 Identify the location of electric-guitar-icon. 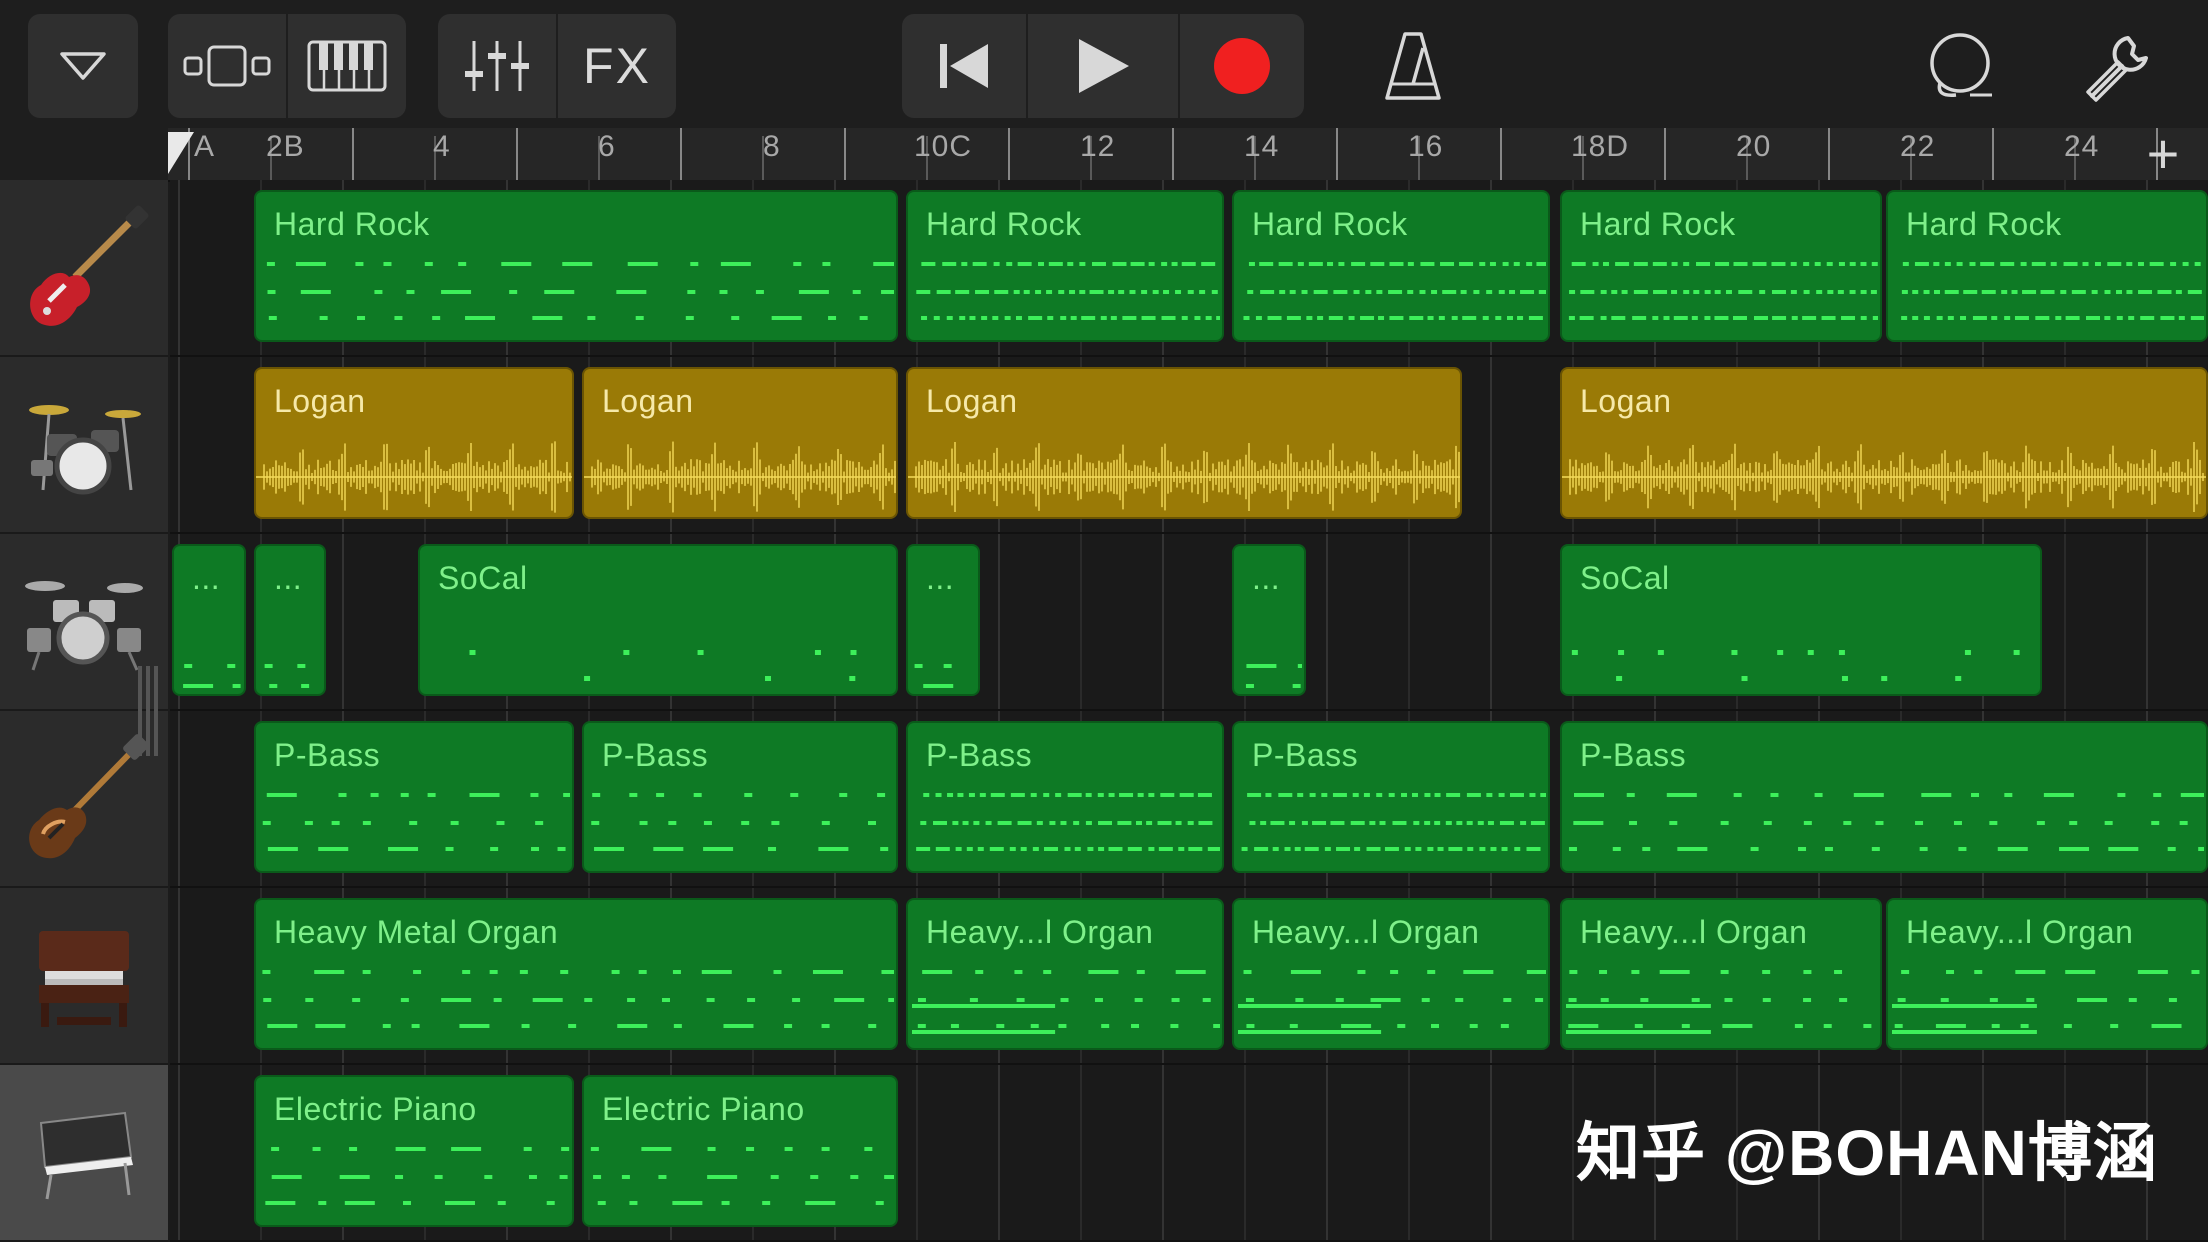
(89, 265).